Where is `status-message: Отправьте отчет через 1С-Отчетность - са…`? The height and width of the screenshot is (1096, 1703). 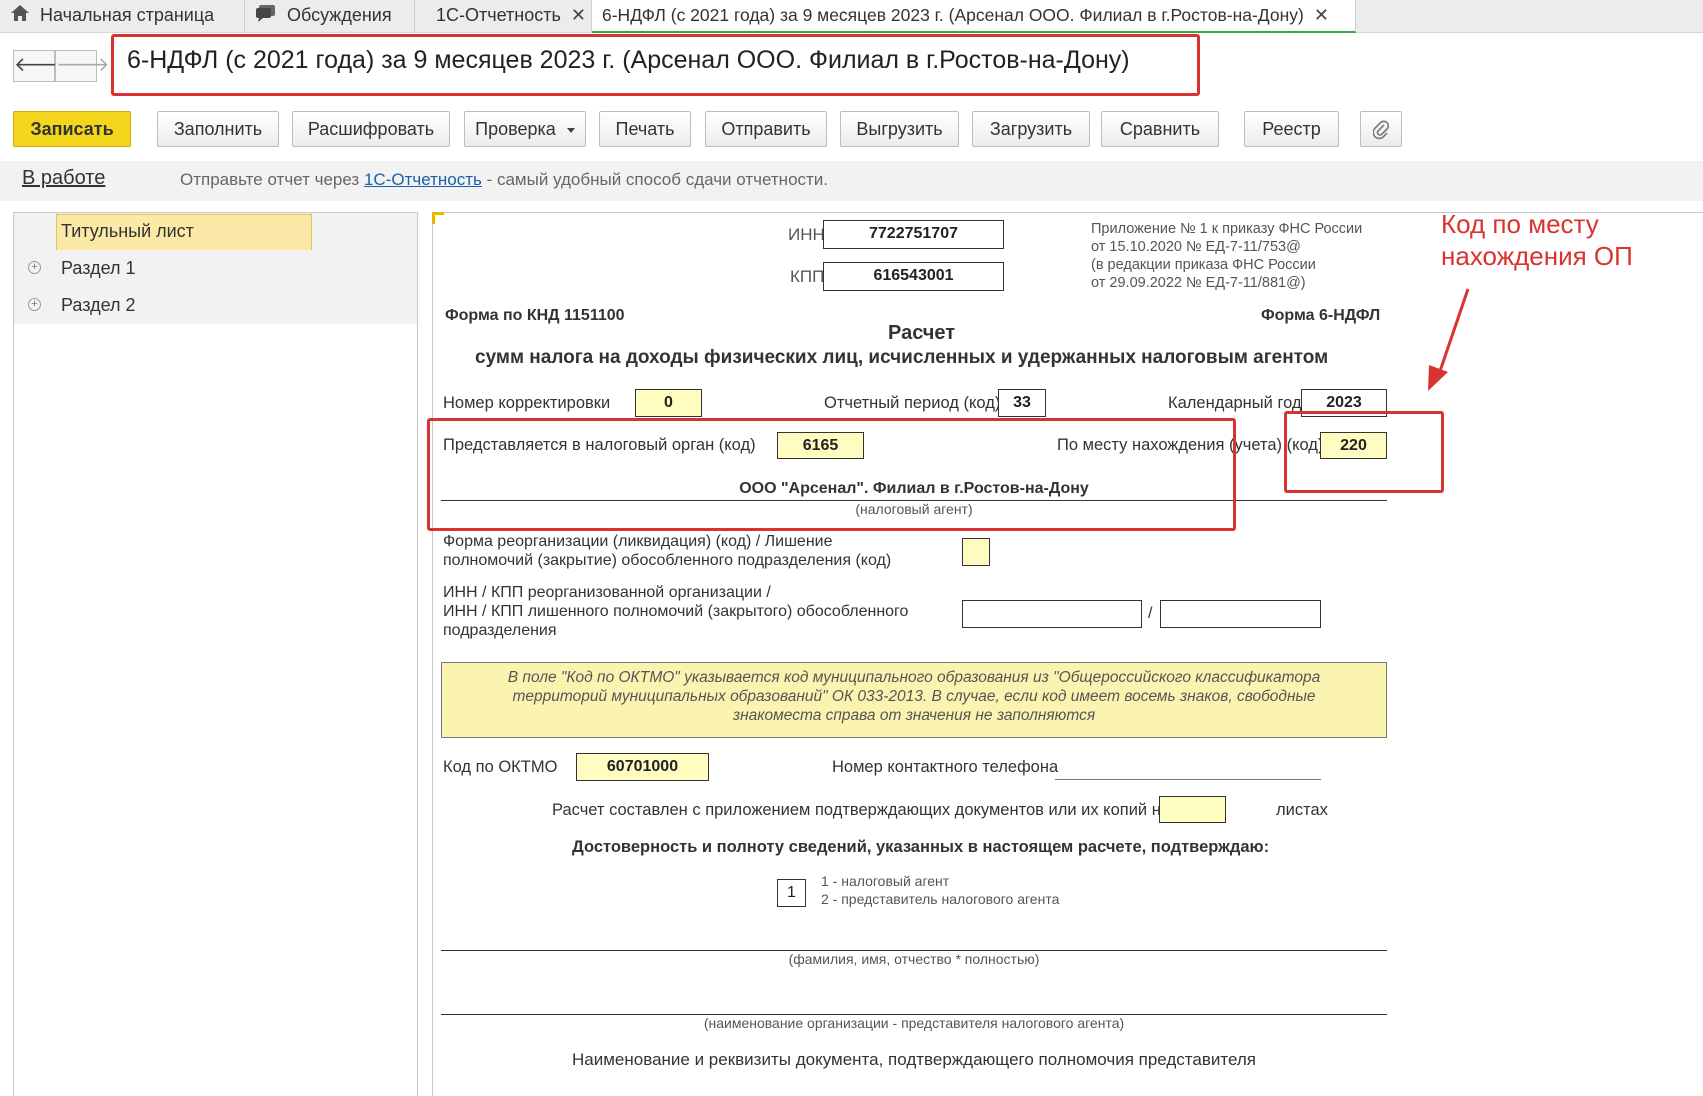 status-message: Отправьте отчет через 1С-Отчетность - са… is located at coordinates (504, 180).